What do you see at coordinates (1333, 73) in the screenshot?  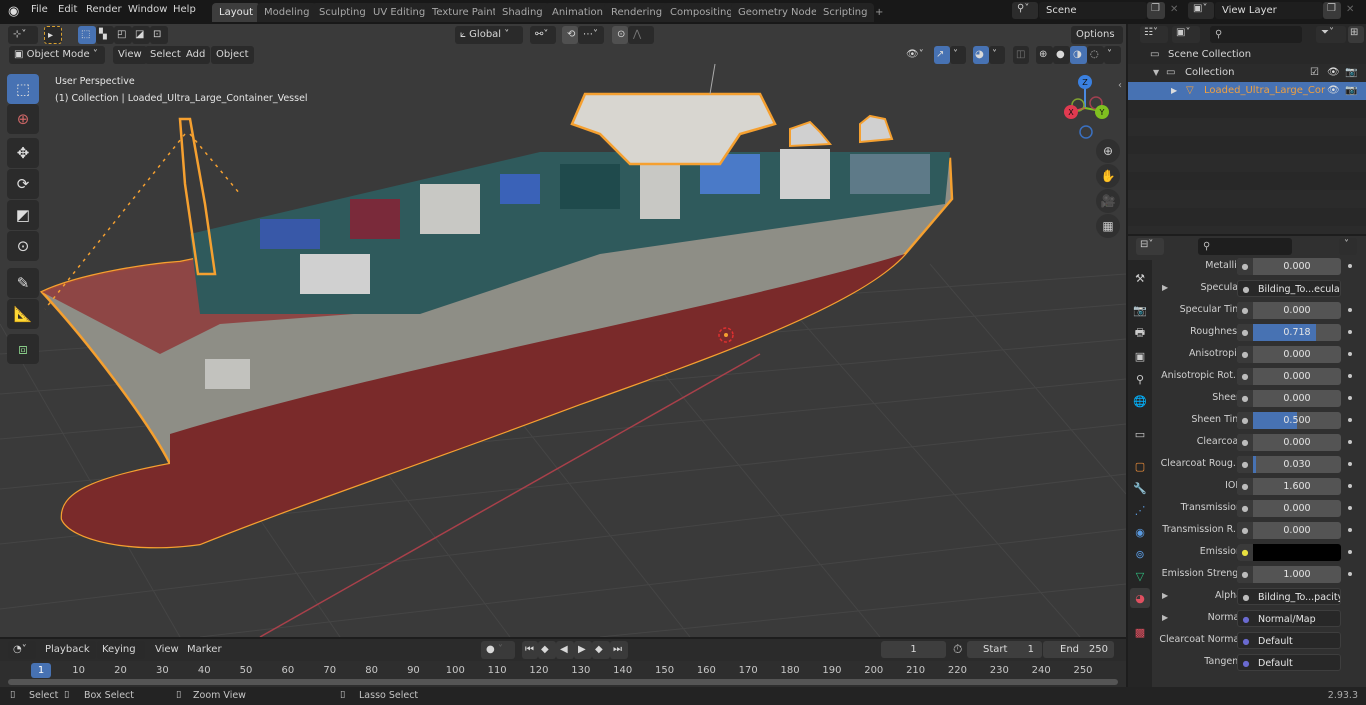 I see `visibility-eye-icon: 👁` at bounding box center [1333, 73].